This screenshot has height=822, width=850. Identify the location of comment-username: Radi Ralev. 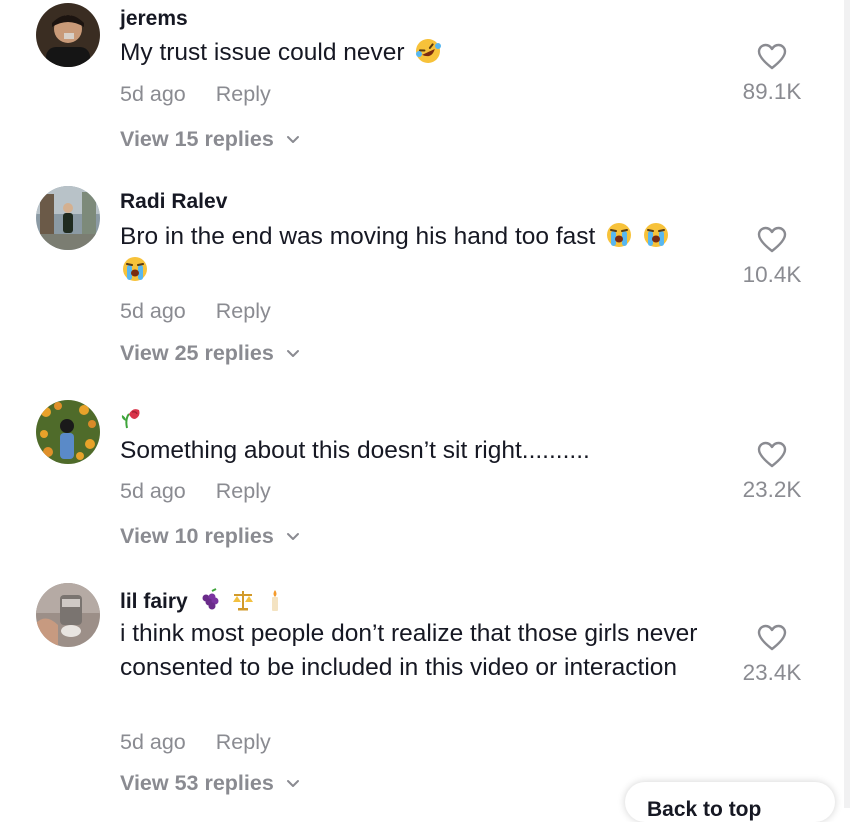
(173, 202).